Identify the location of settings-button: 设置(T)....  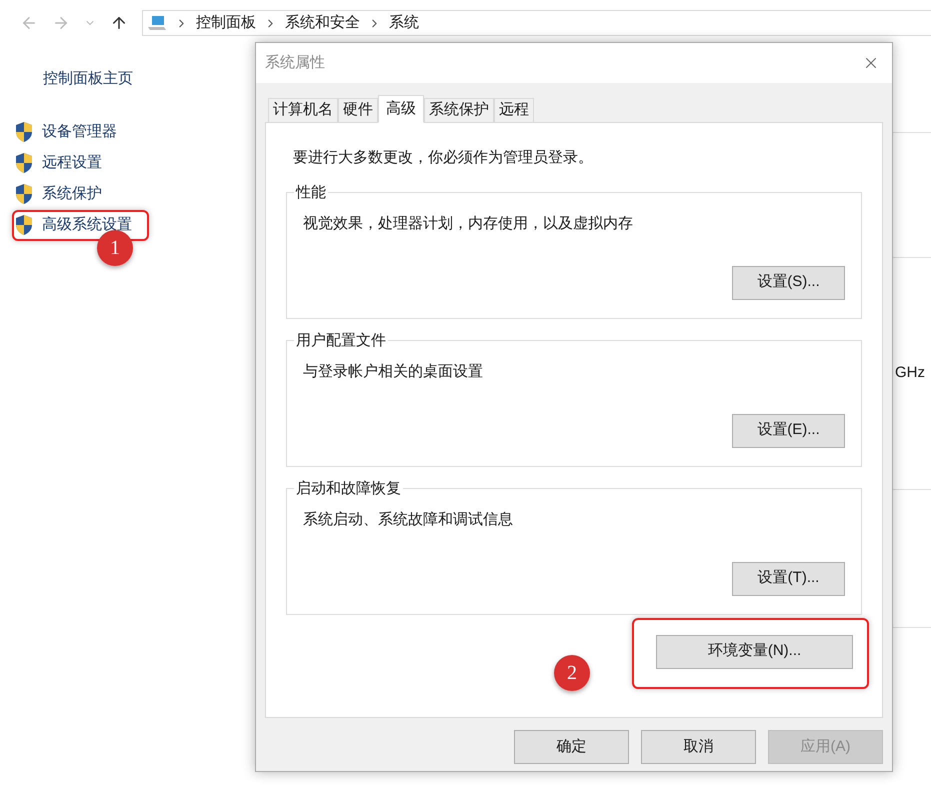
(788, 579).